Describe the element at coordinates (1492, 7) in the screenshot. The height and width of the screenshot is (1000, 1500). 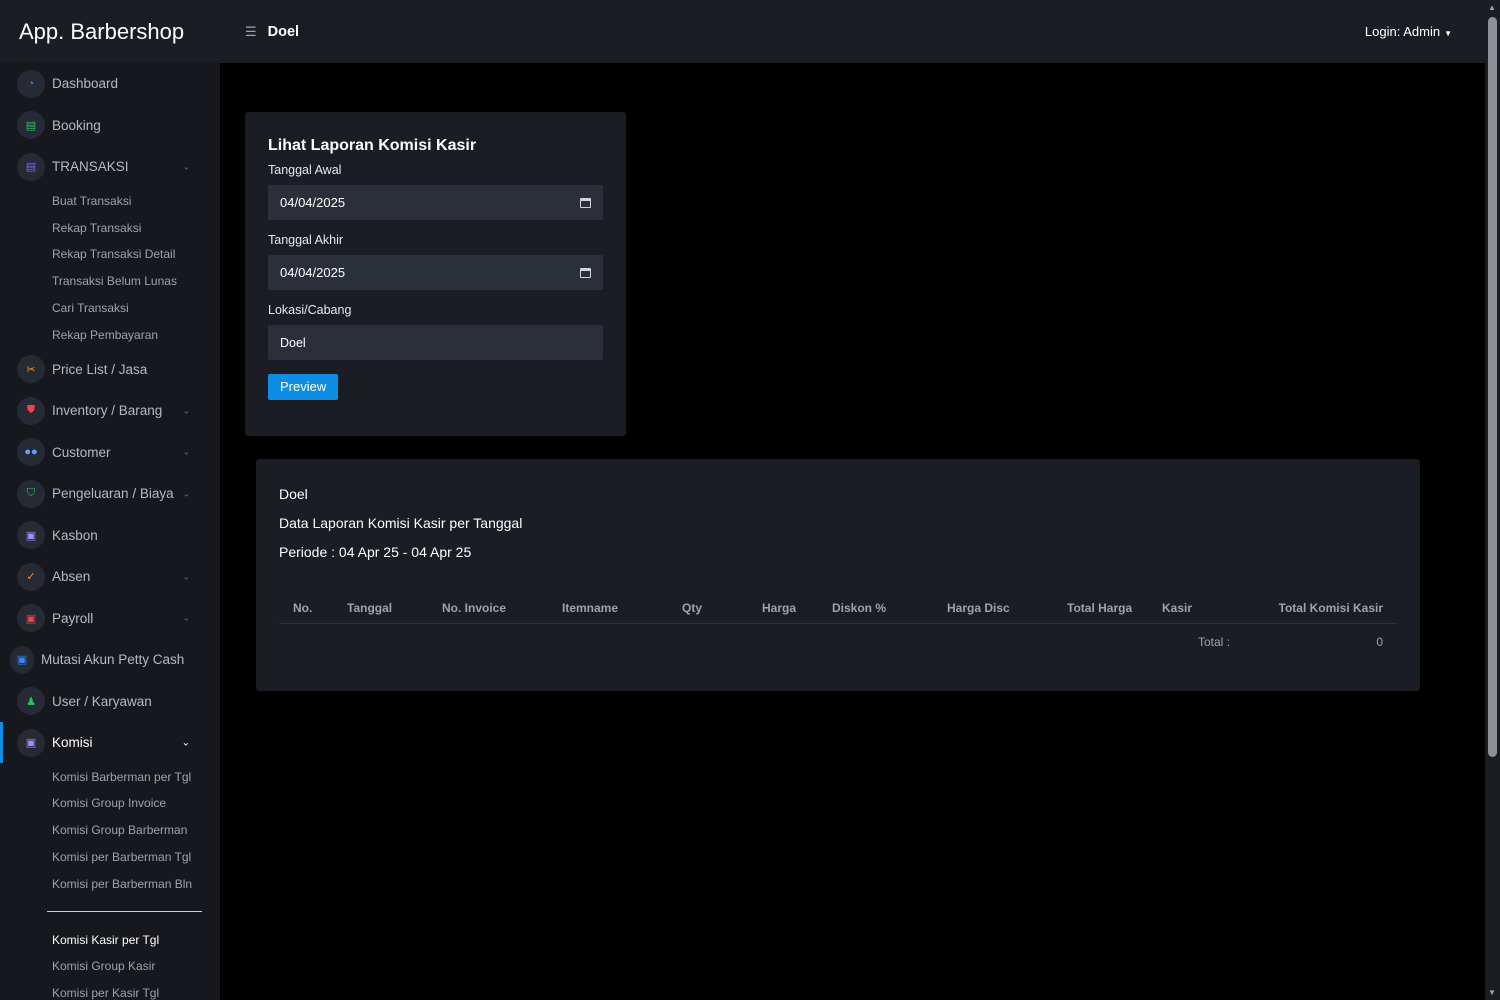
I see `scroll-up-icon: ▲` at that location.